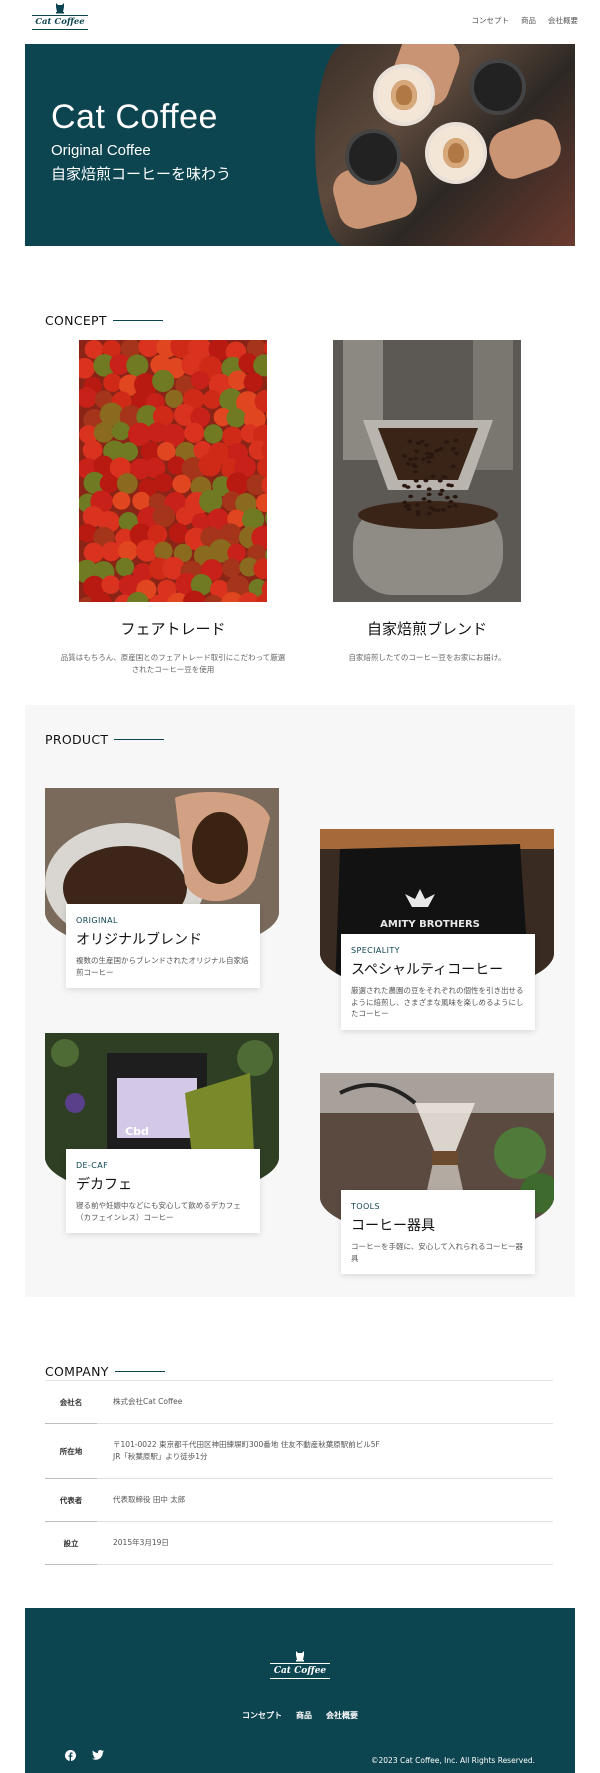 Image resolution: width=600 pixels, height=1773 pixels. I want to click on cat-cup-logo-icon, so click(300, 1656).